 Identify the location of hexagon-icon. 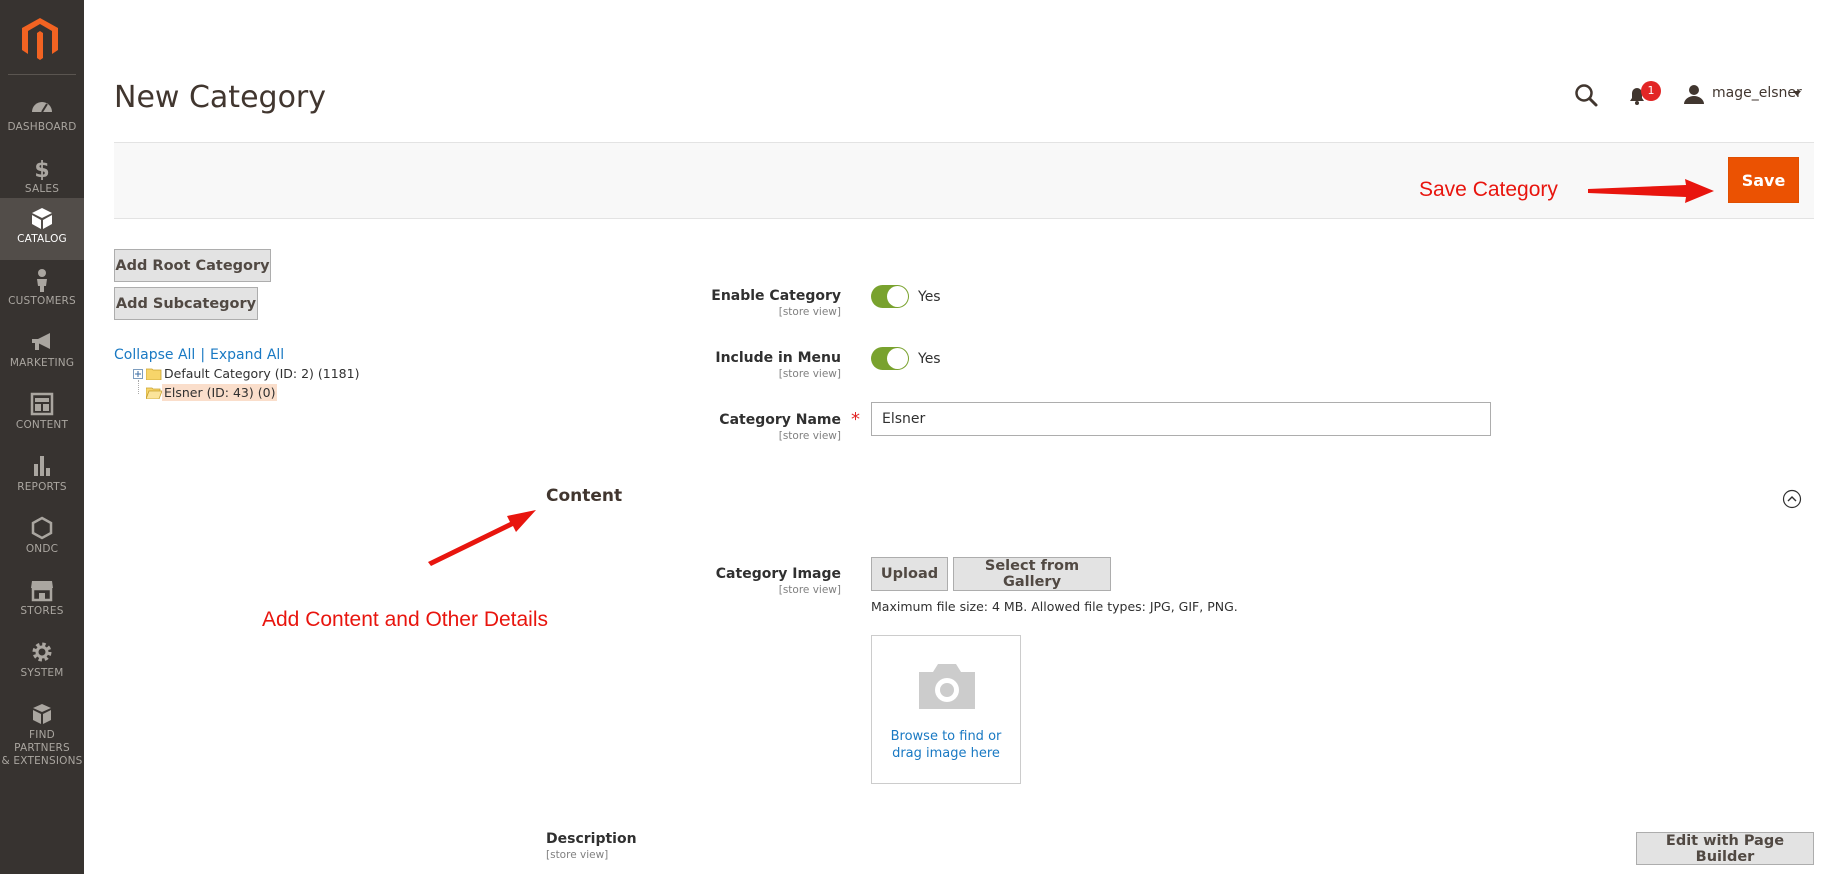
(42, 528).